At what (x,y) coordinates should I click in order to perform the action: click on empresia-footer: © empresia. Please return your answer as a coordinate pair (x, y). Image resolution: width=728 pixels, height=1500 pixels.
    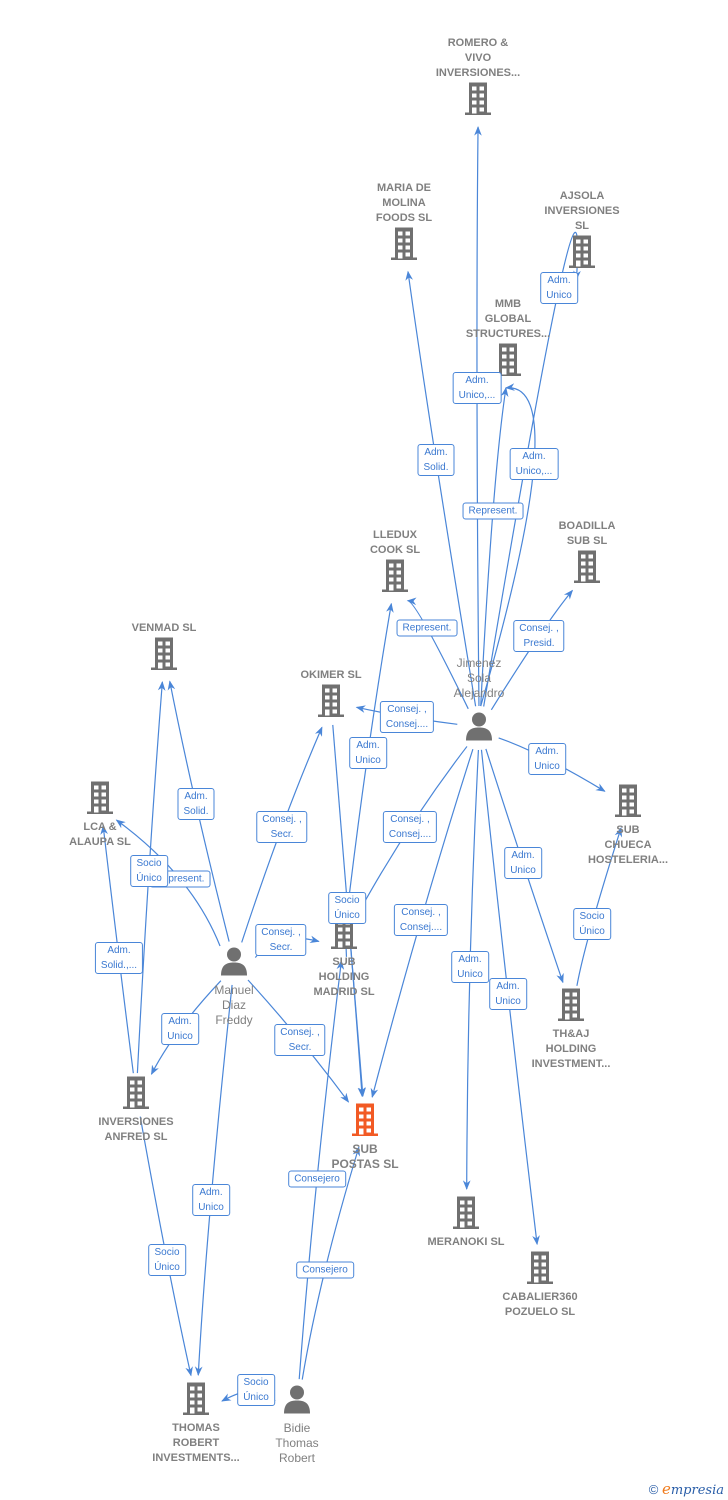
    Looking at the image, I should click on (686, 1489).